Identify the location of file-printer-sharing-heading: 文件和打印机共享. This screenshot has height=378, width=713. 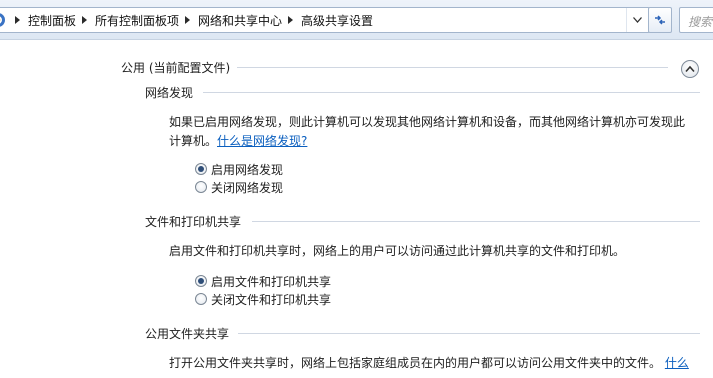
(193, 222).